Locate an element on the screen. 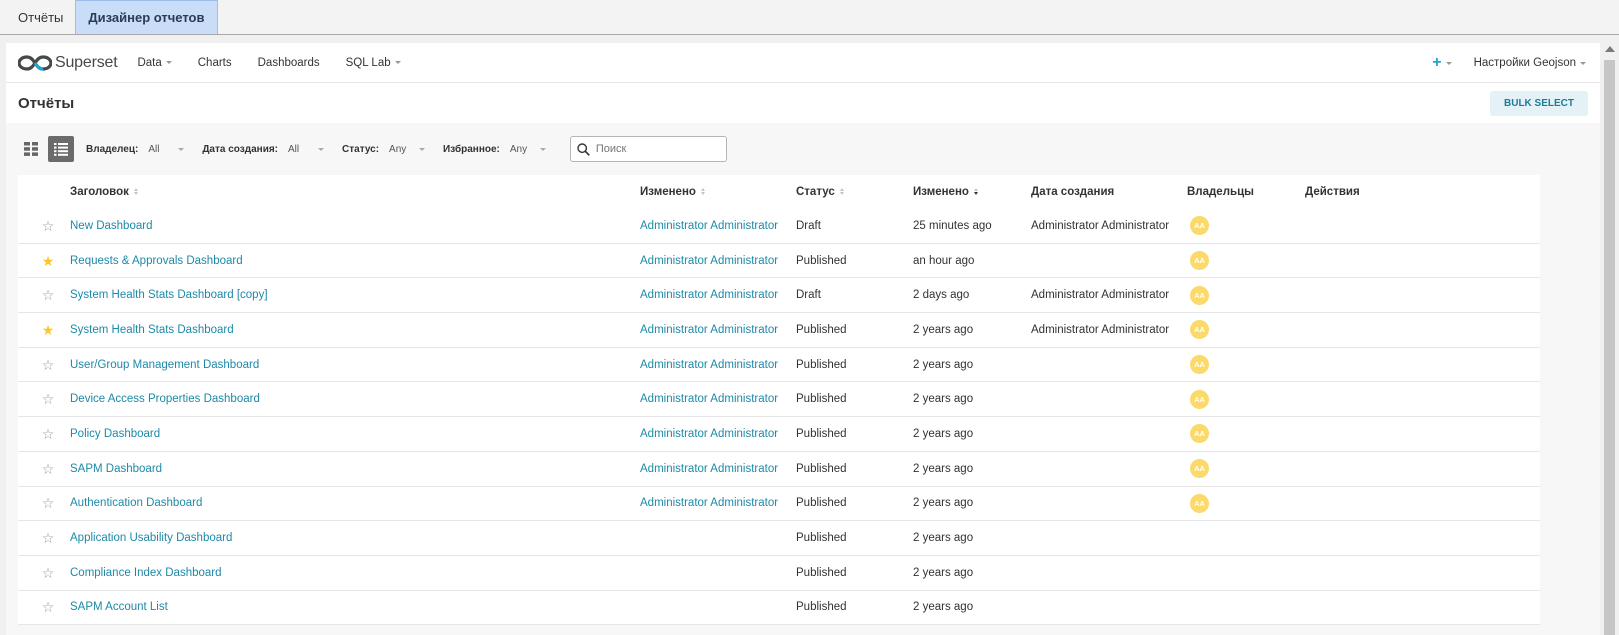  dashboard-title-link: Application Usability Dashboard is located at coordinates (355, 538).